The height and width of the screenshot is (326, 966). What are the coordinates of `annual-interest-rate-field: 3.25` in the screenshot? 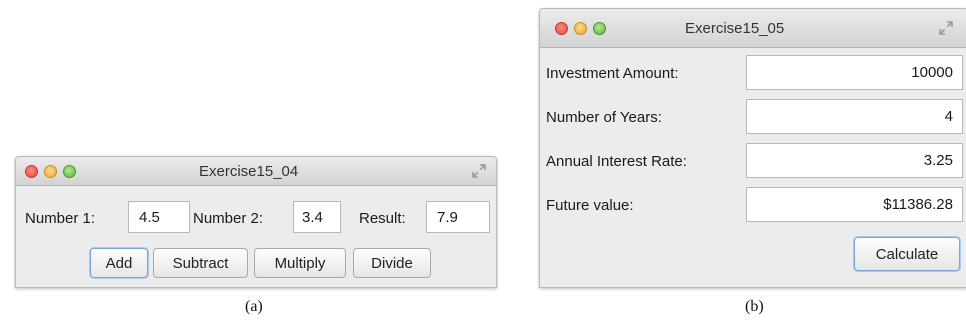 It's located at (854, 160).